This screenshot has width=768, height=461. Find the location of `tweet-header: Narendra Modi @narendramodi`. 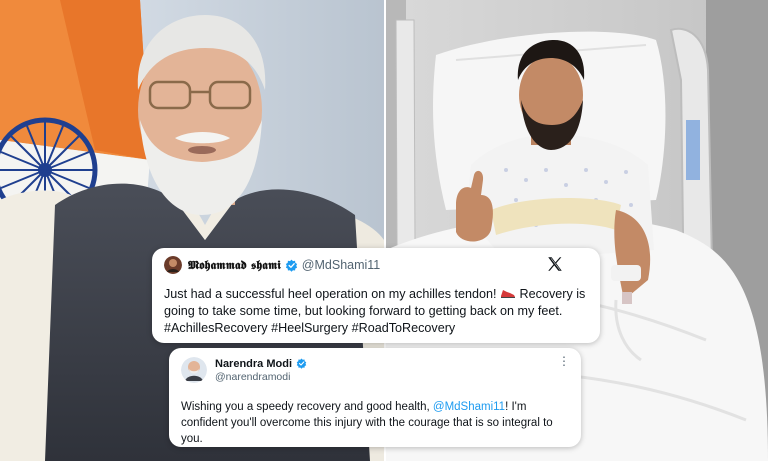

tweet-header: Narendra Modi @narendramodi is located at coordinates (375, 370).